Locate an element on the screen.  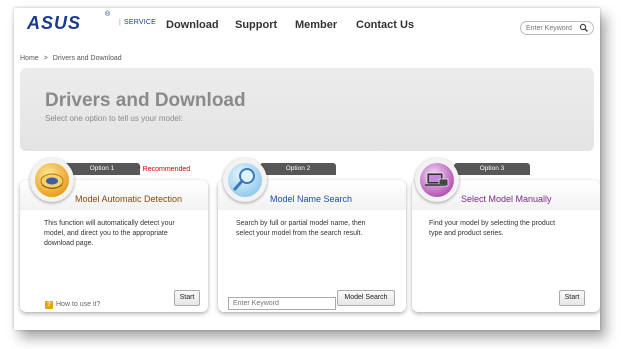
site-search is located at coordinates (557, 28).